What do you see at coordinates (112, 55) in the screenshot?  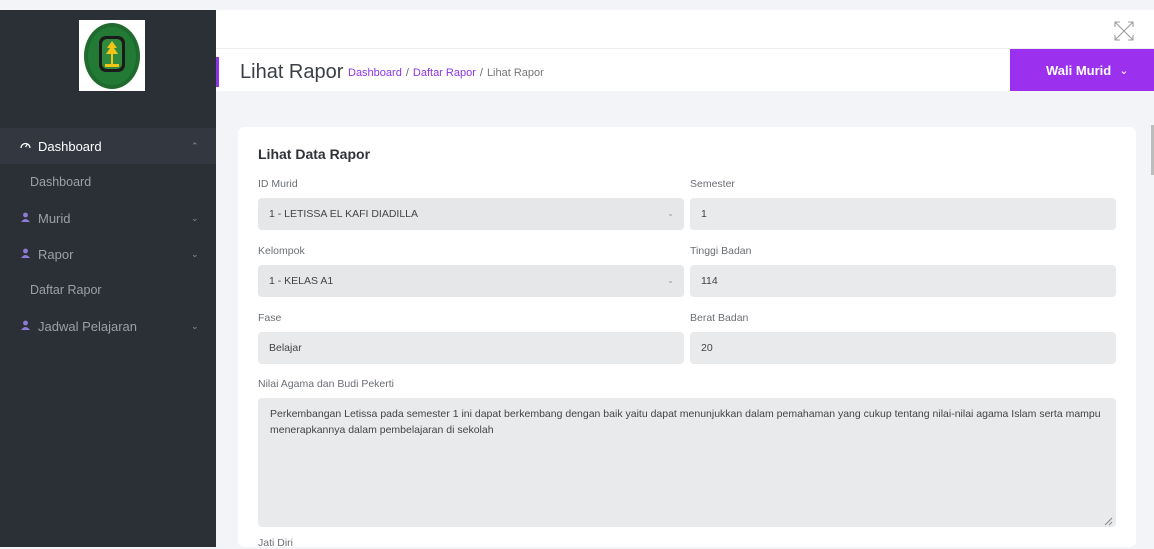 I see `school-logo` at bounding box center [112, 55].